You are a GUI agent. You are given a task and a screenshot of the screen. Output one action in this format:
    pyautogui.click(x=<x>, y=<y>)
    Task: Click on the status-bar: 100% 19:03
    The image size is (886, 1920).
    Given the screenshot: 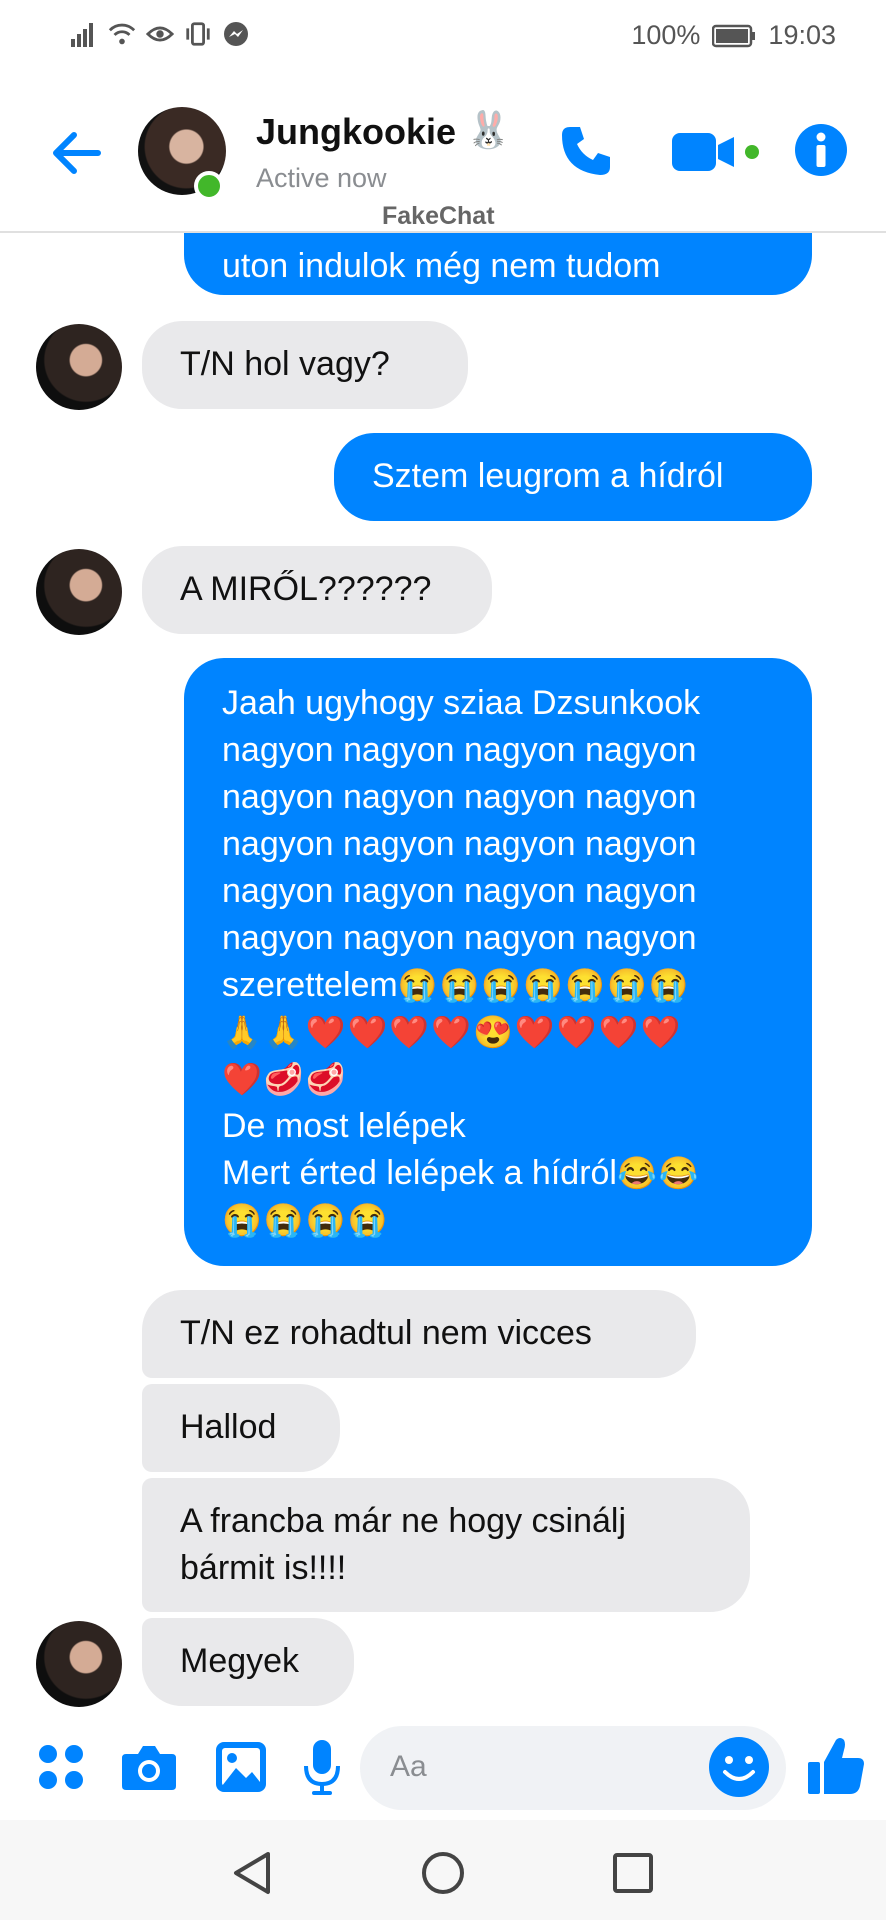 What is the action you would take?
    pyautogui.click(x=443, y=37)
    